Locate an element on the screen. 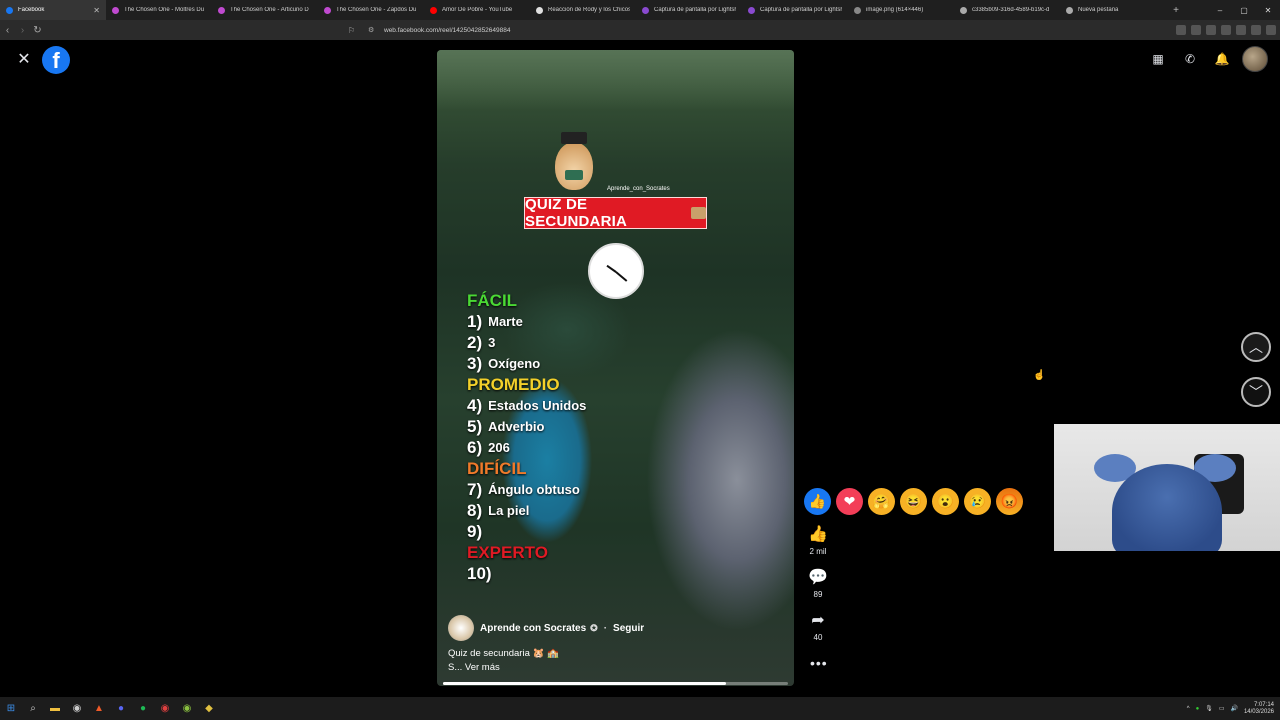  browser-tab: The Chosen One - Moltres Du is located at coordinates (159, 10).